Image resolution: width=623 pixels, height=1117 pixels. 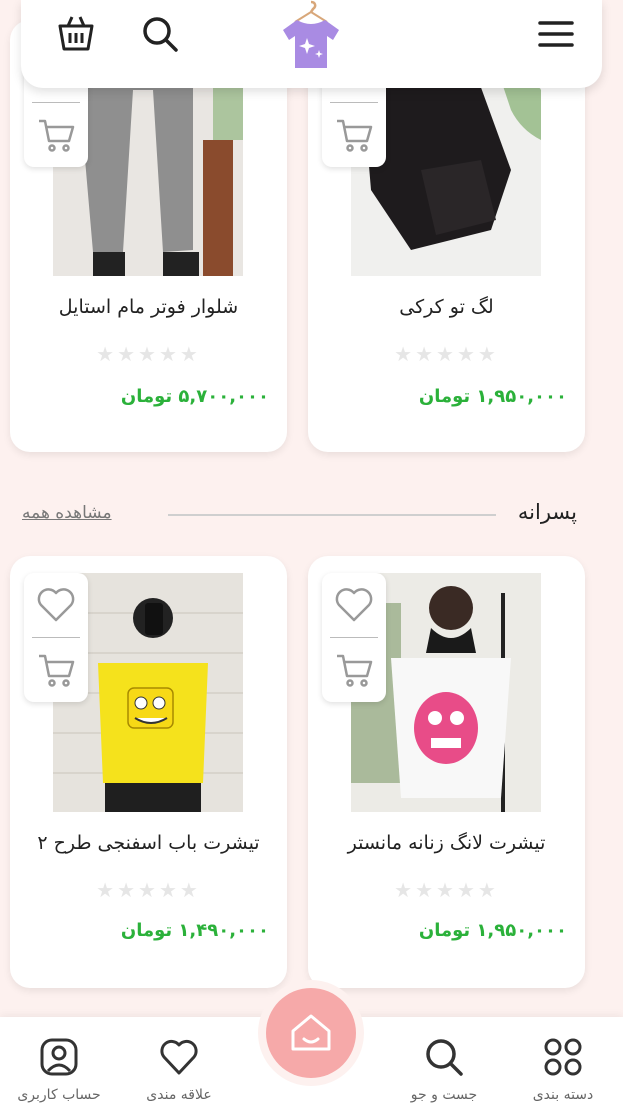 What do you see at coordinates (563, 1095) in the screenshot?
I see `nav-categories-label: دسته بندی` at bounding box center [563, 1095].